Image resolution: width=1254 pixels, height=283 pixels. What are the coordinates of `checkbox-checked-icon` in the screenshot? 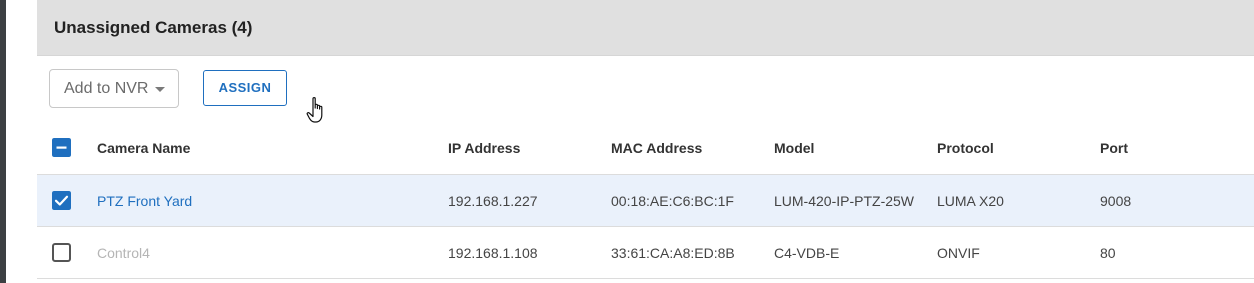 It's located at (61, 200).